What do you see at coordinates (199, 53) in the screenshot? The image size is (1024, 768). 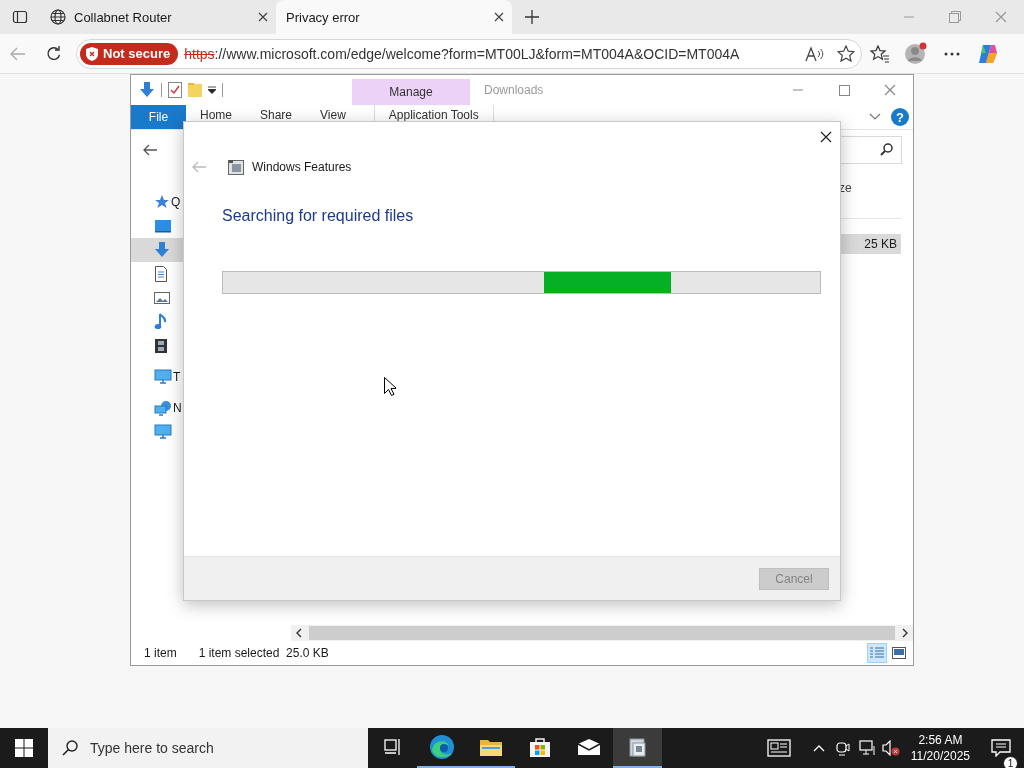 I see `url-scheme: https` at bounding box center [199, 53].